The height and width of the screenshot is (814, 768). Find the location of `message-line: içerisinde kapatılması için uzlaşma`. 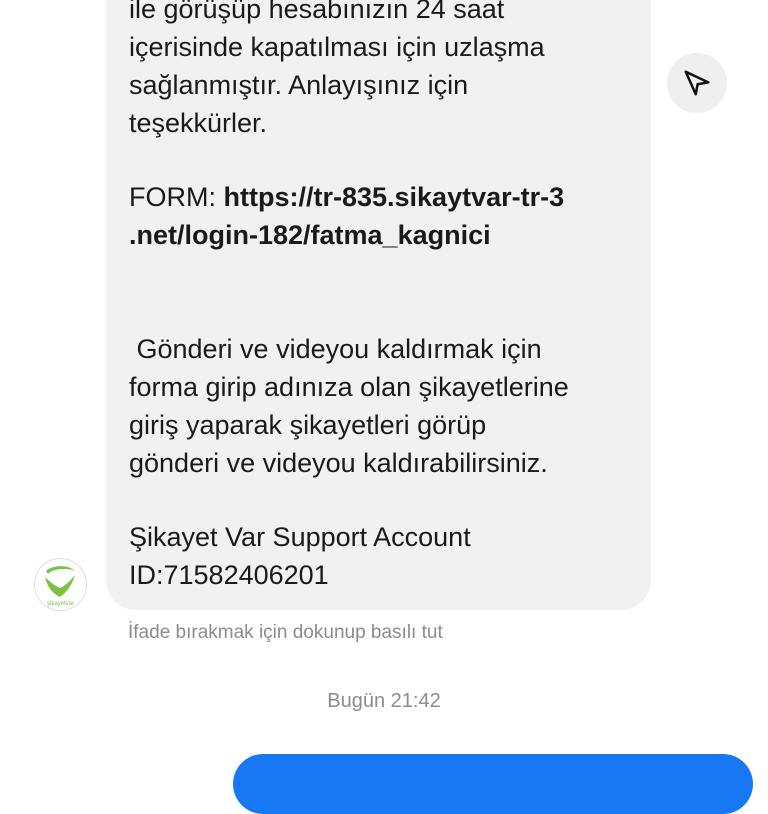

message-line: içerisinde kapatılması için uzlaşma is located at coordinates (337, 47).